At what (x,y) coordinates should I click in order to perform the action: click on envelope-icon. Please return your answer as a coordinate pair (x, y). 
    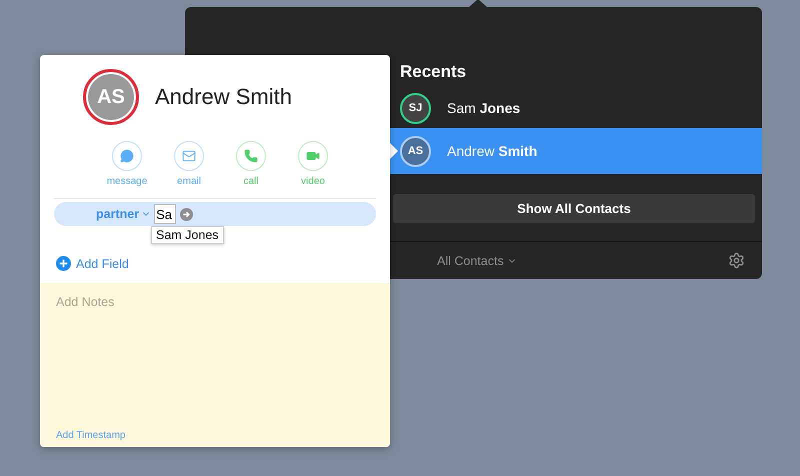
    Looking at the image, I should click on (189, 156).